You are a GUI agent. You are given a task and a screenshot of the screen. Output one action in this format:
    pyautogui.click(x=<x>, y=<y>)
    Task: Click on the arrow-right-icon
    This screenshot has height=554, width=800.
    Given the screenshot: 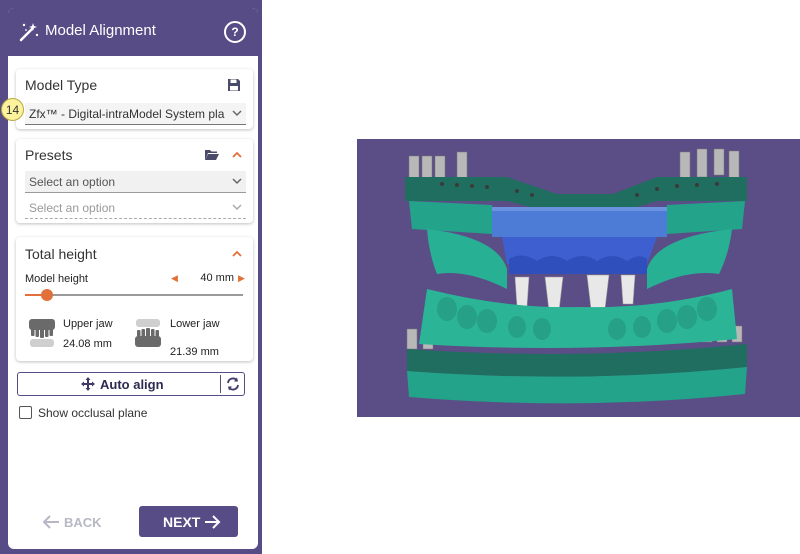 What is the action you would take?
    pyautogui.click(x=213, y=522)
    